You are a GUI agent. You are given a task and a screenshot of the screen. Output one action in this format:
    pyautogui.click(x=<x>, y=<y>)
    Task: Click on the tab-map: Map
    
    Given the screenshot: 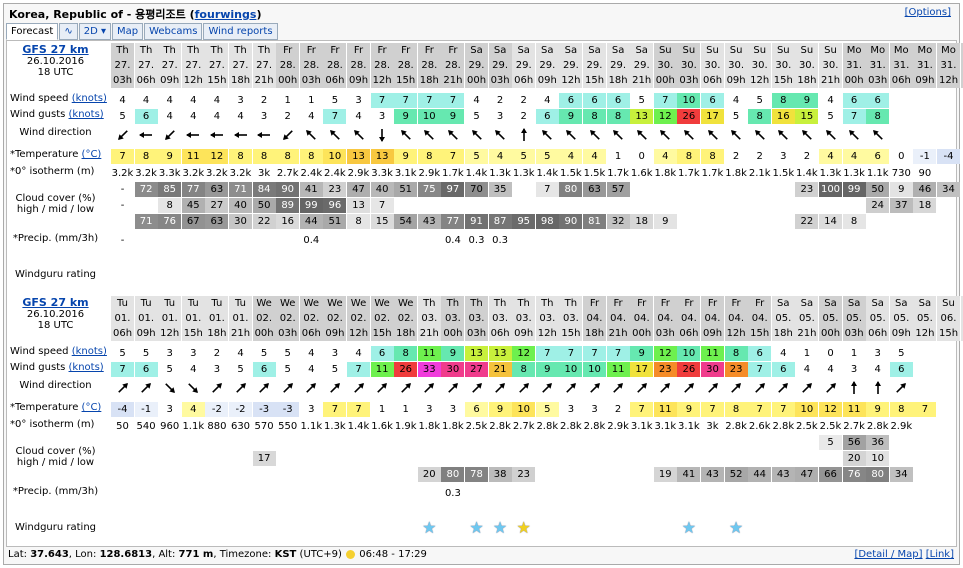 What is the action you would take?
    pyautogui.click(x=127, y=31)
    